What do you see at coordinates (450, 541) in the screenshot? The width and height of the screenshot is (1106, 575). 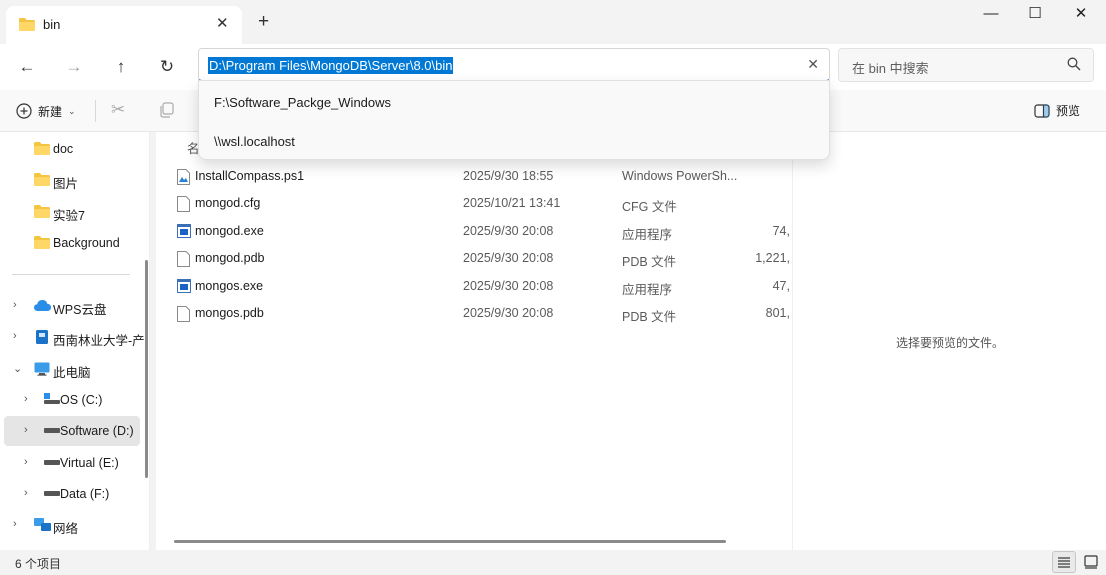 I see `horizontal-scrollbar` at bounding box center [450, 541].